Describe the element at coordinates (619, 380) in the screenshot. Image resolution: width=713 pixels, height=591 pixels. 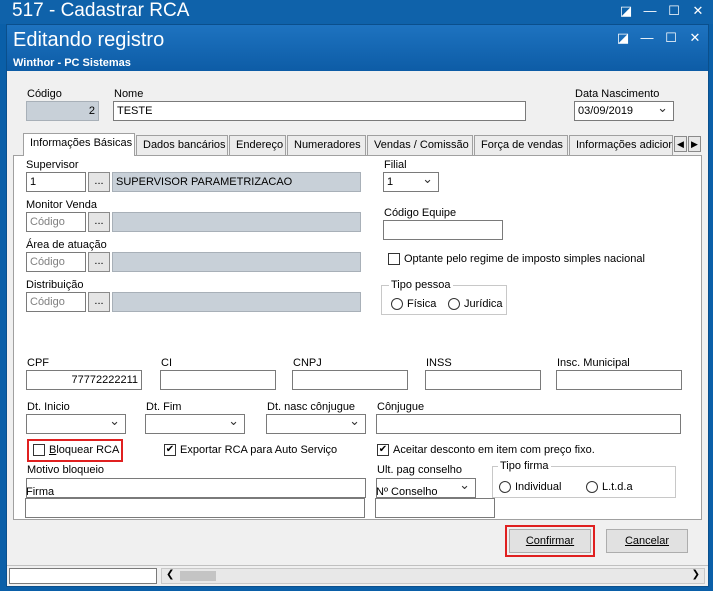
I see `insc-municipal-field` at that location.